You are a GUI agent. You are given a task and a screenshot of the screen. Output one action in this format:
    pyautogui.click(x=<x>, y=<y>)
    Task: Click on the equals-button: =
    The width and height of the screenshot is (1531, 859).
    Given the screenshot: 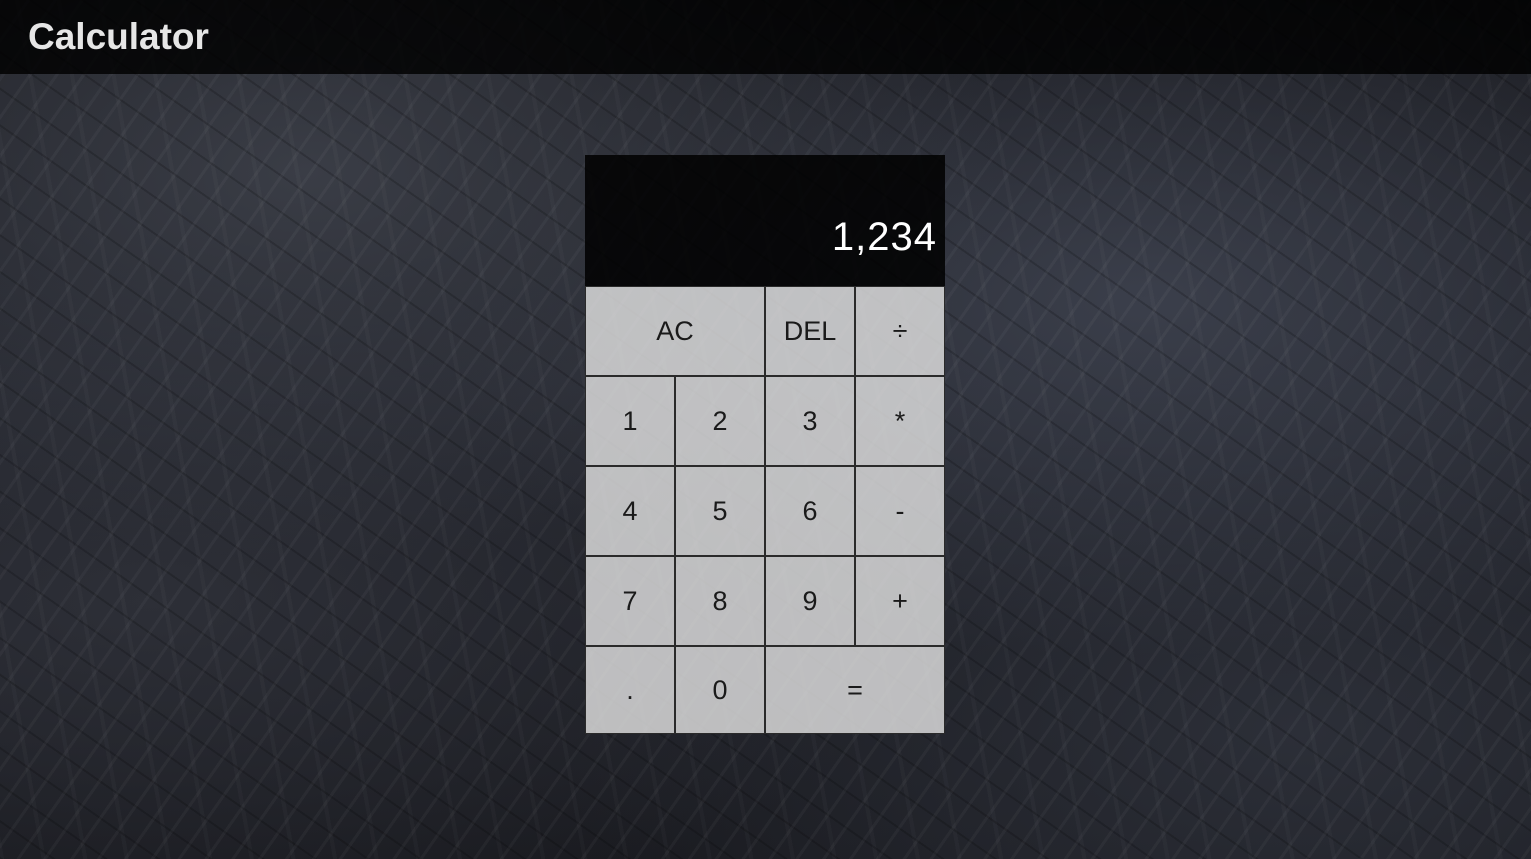 What is the action you would take?
    pyautogui.click(x=855, y=690)
    